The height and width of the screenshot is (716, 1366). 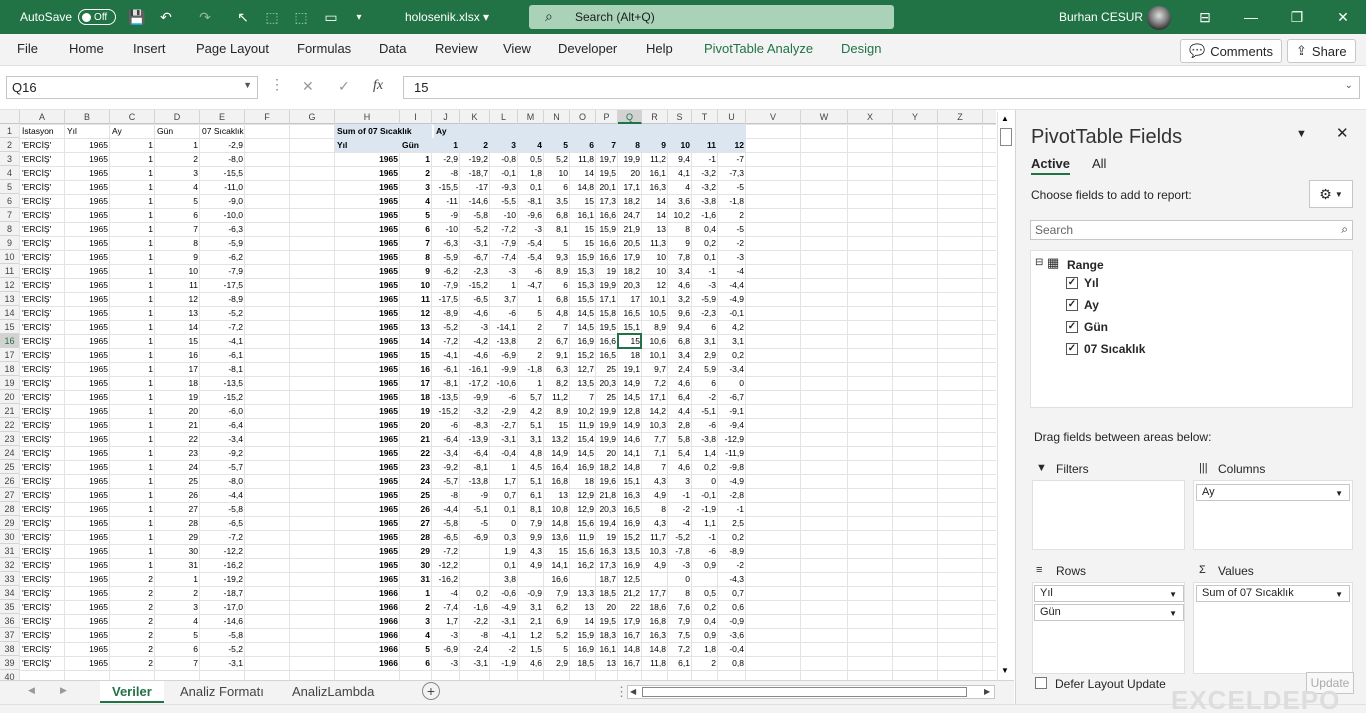 I want to click on row-header-1: 1, so click(x=10, y=131).